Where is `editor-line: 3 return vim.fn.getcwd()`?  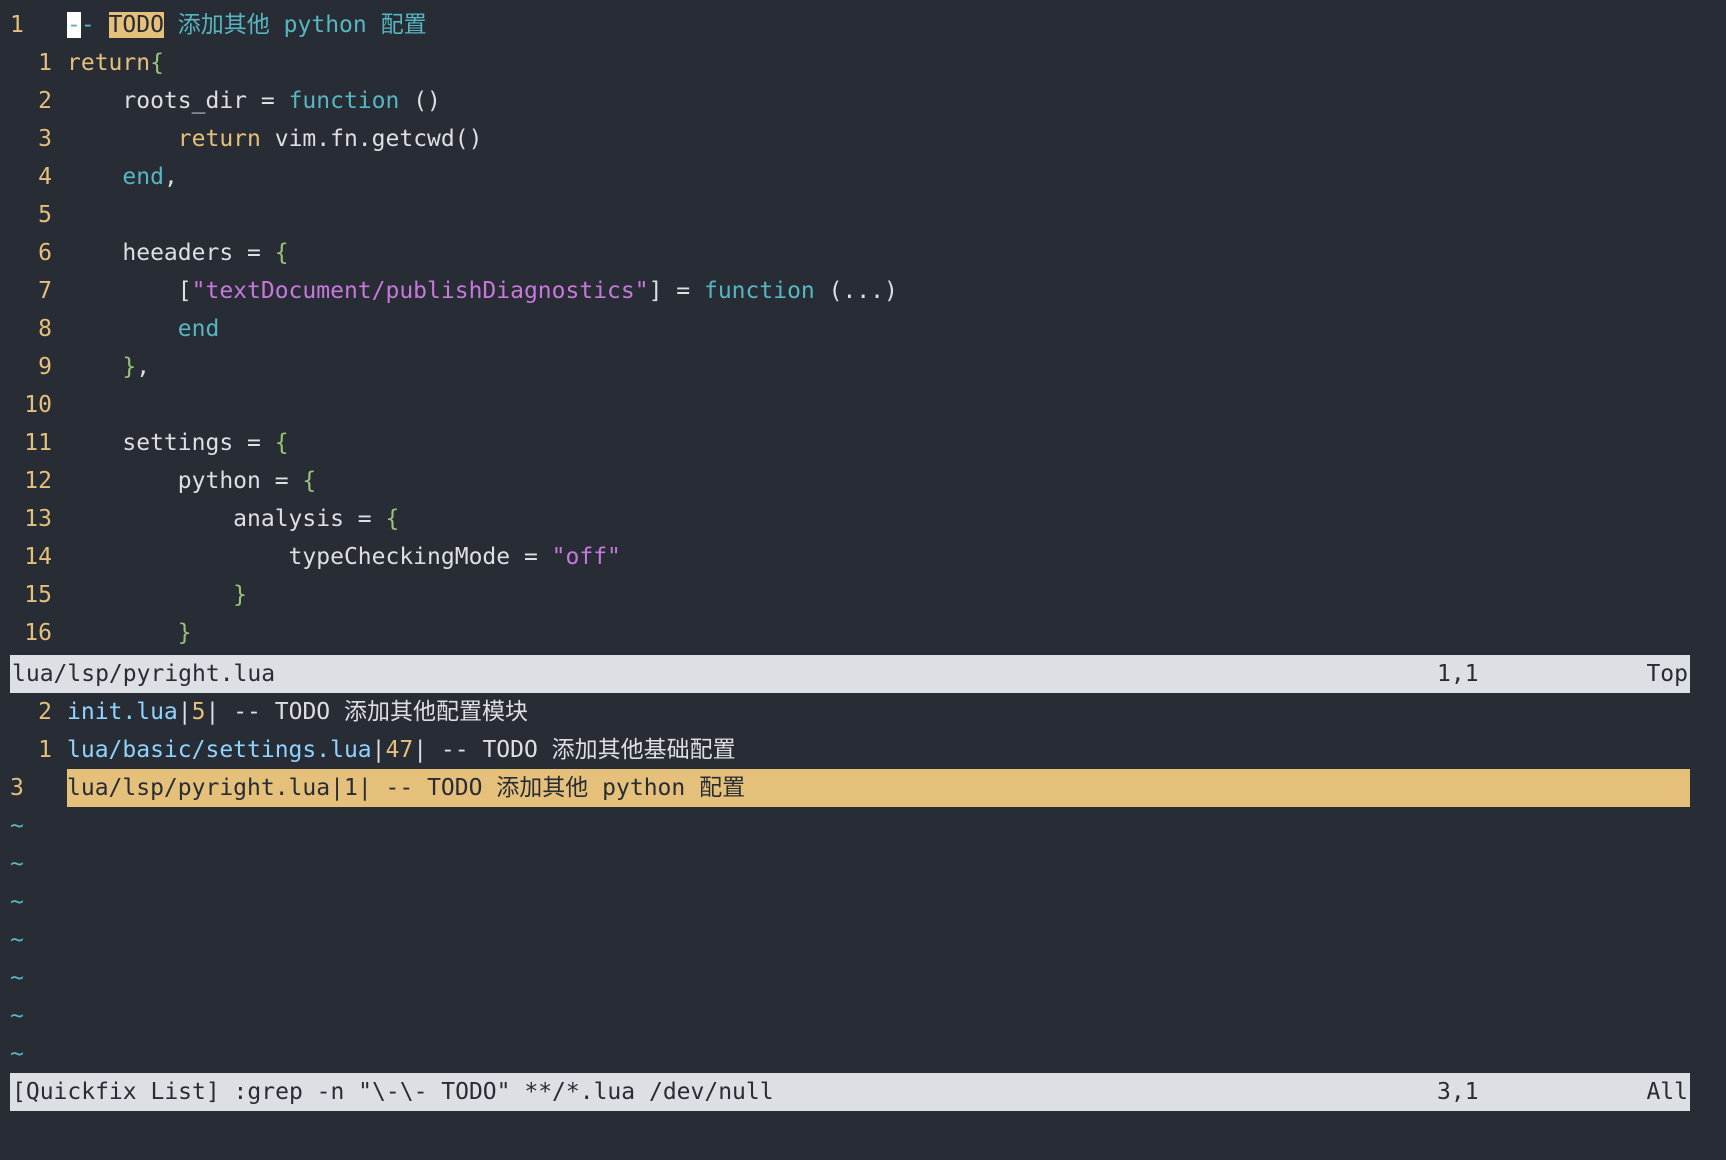
editor-line: 3 return vim.fn.getcwd() is located at coordinates (850, 139).